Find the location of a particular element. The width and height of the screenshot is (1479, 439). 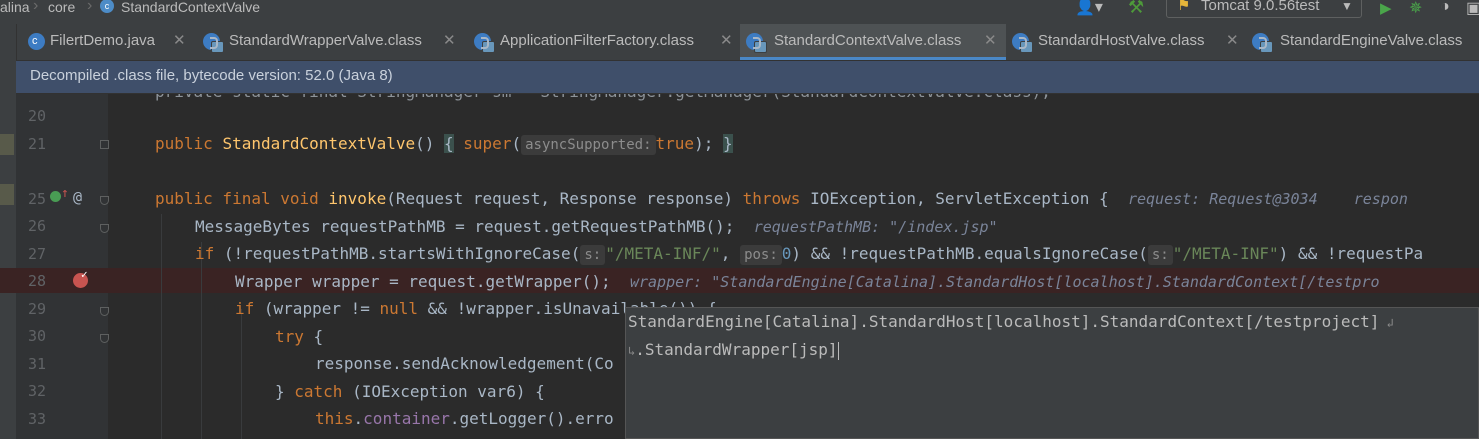

code-token: response.sendAcknowledgement(Co is located at coordinates (464, 363).